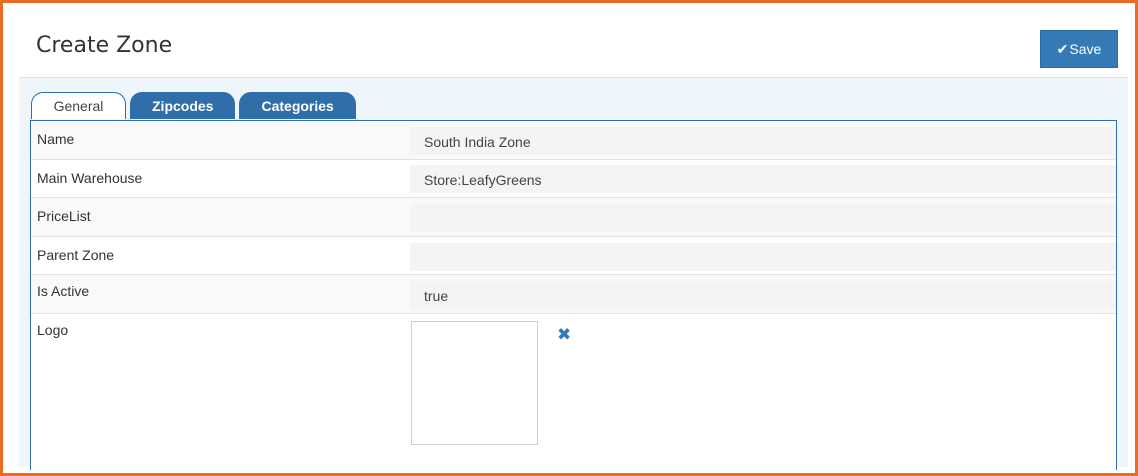 This screenshot has height=476, width=1138. I want to click on parent-zone-label: Parent Zone, so click(76, 255).